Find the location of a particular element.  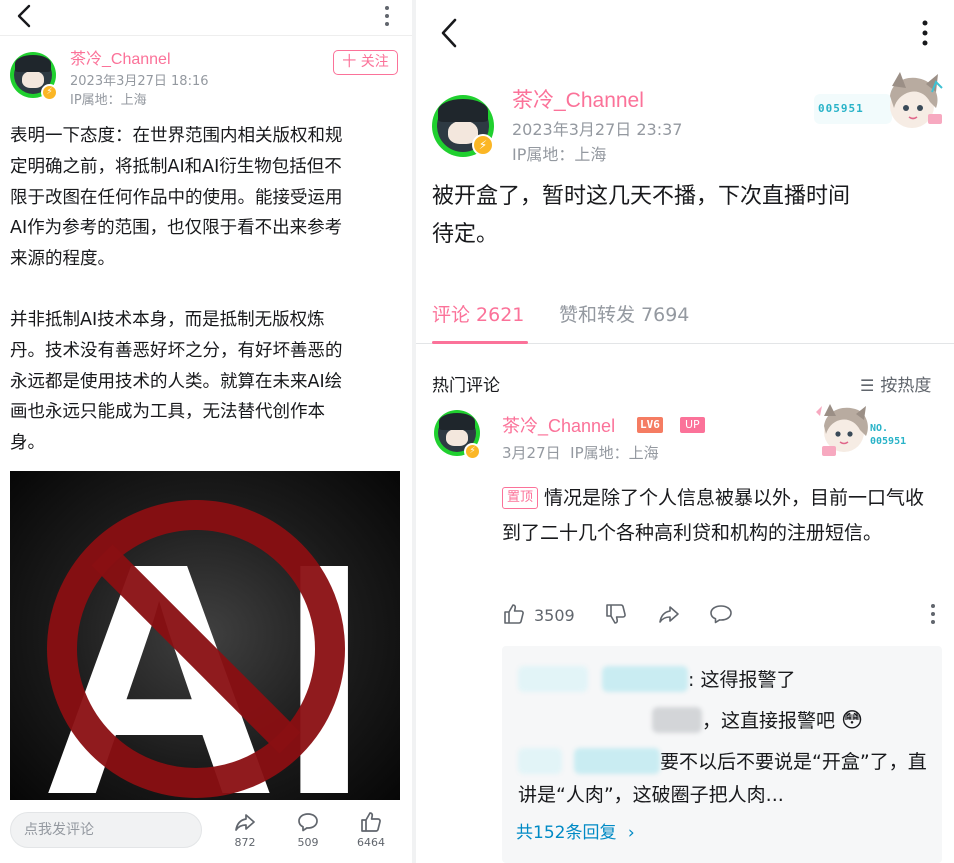

comment-count: 509 is located at coordinates (308, 842).